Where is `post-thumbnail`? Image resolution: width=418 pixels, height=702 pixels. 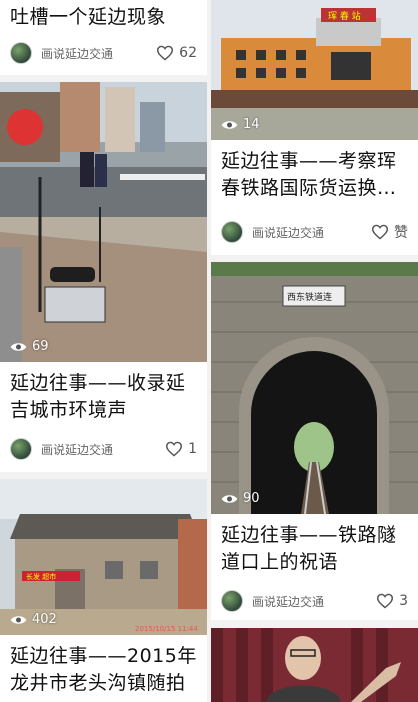 post-thumbnail is located at coordinates (314, 665).